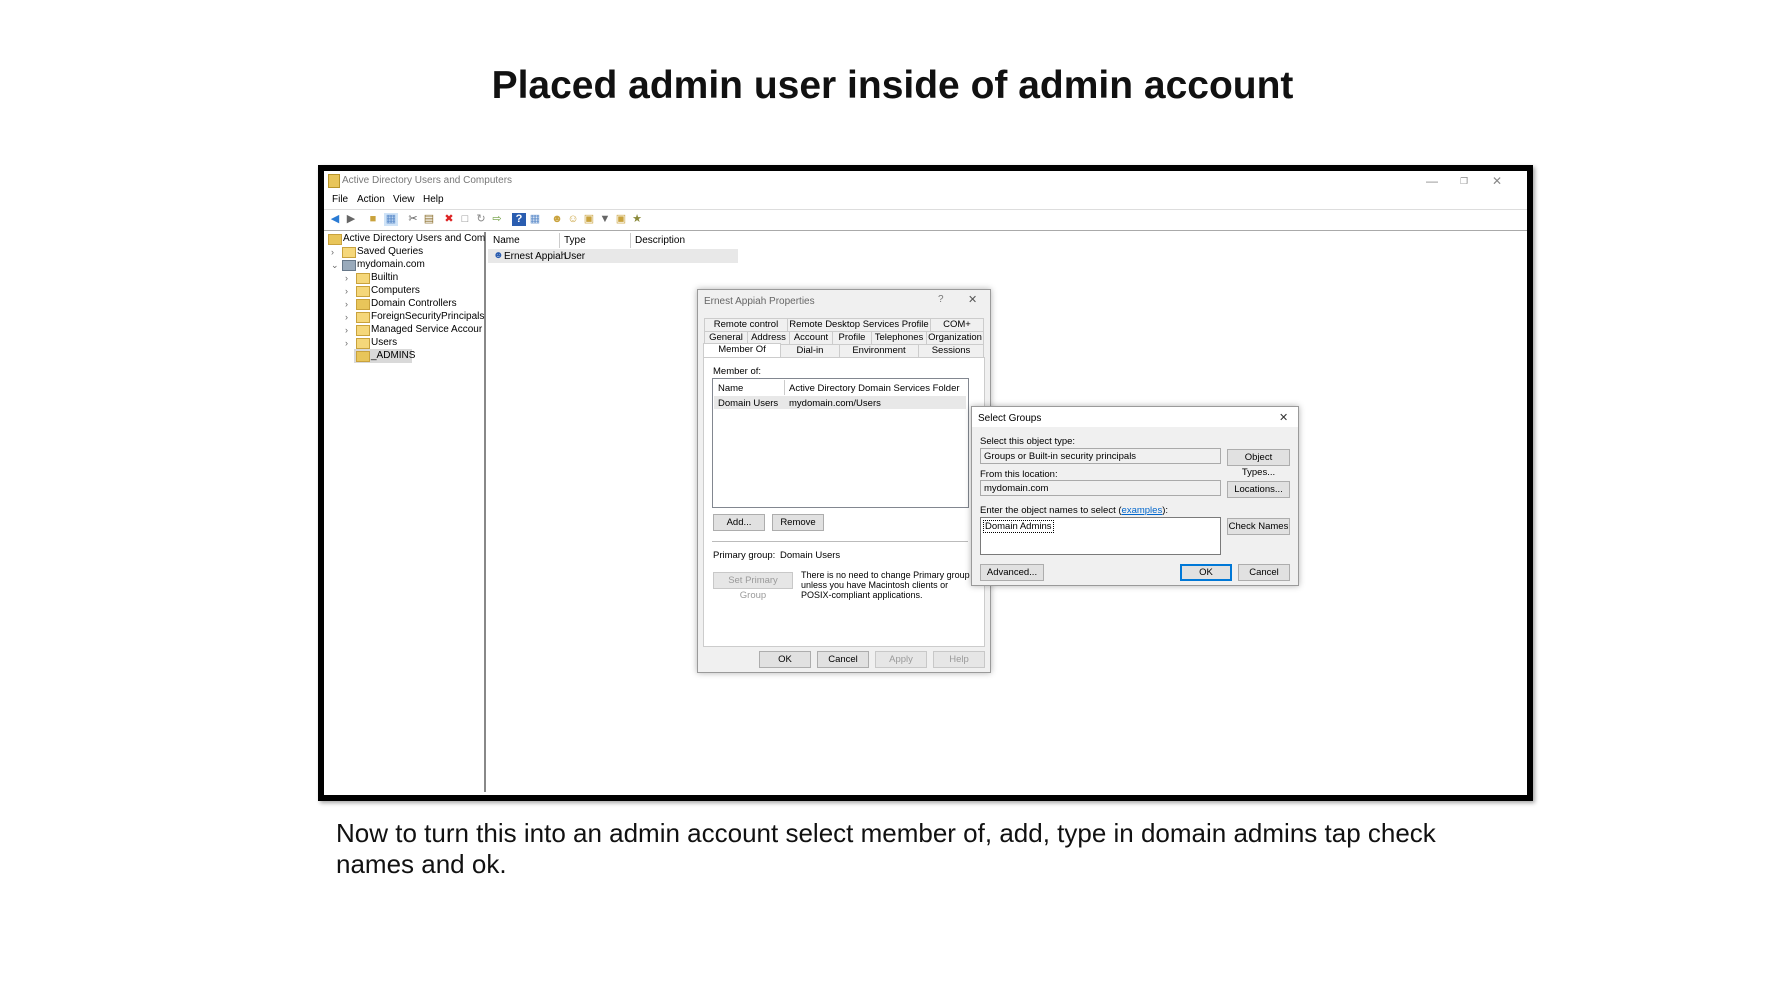 This screenshot has width=1785, height=987. Describe the element at coordinates (859, 325) in the screenshot. I see `tab-remote-desktop: Remote Desktop Services Profile` at that location.